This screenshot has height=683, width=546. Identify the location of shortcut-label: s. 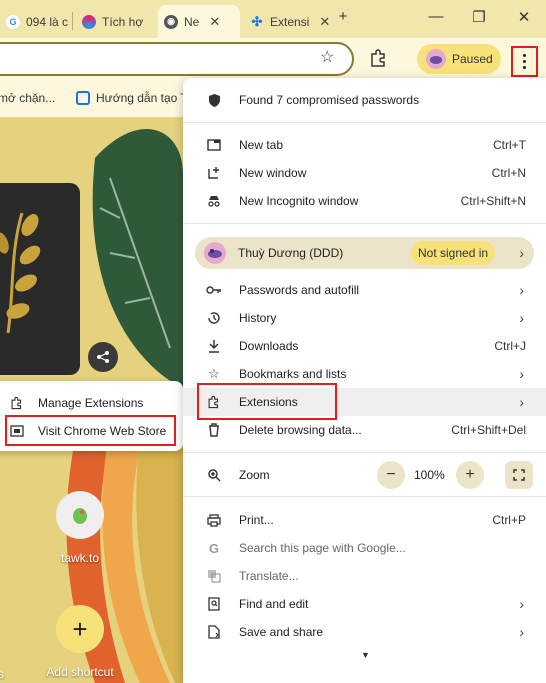
(2, 674).